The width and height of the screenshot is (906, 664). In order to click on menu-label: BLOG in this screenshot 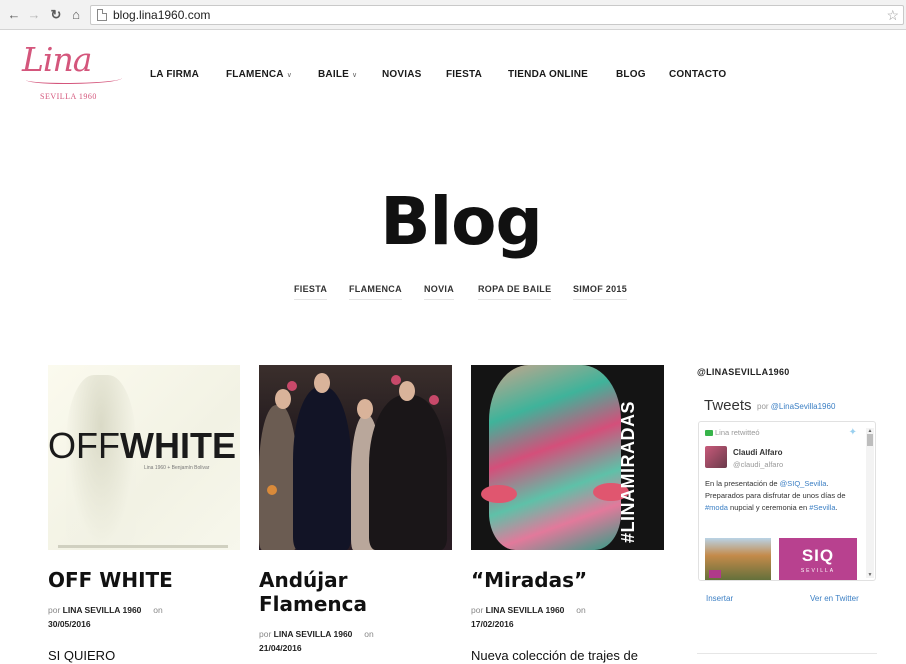, I will do `click(631, 74)`.